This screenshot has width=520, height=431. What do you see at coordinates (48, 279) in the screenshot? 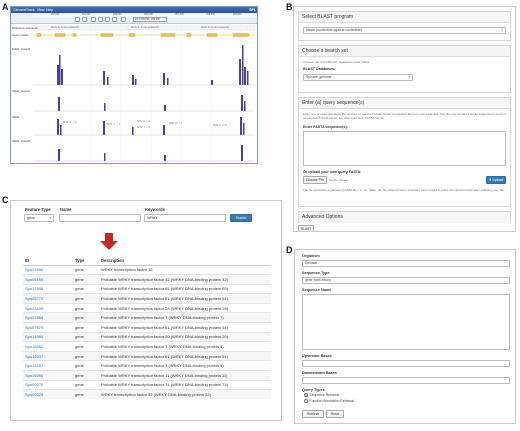
I see `result-id-link: Spo05195` at bounding box center [48, 279].